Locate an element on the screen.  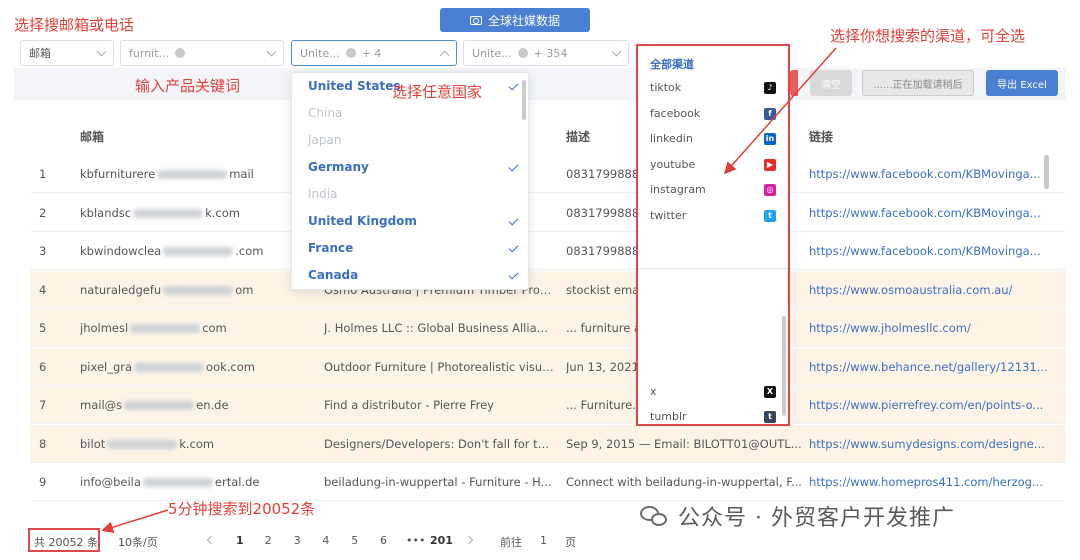
pagination-goto-label: 前往 is located at coordinates (511, 542).